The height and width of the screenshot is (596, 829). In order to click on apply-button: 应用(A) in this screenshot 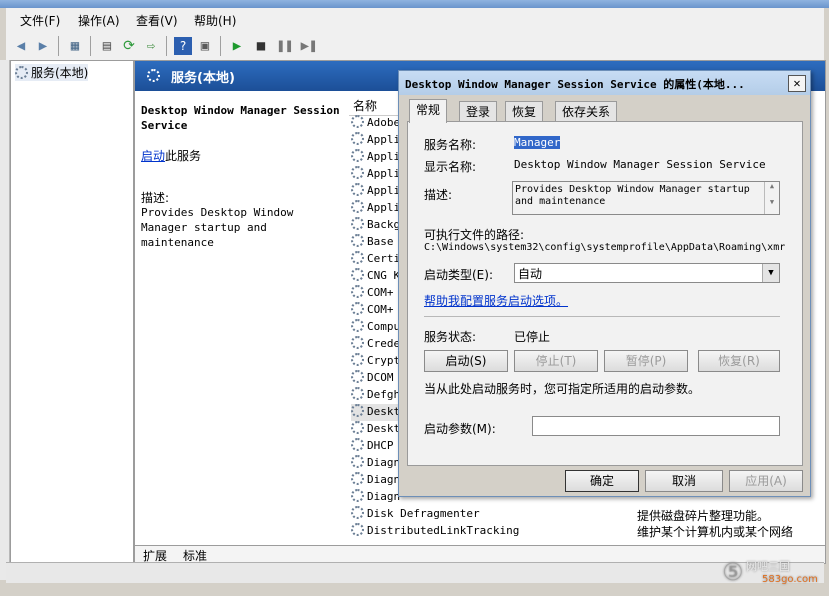, I will do `click(766, 481)`.